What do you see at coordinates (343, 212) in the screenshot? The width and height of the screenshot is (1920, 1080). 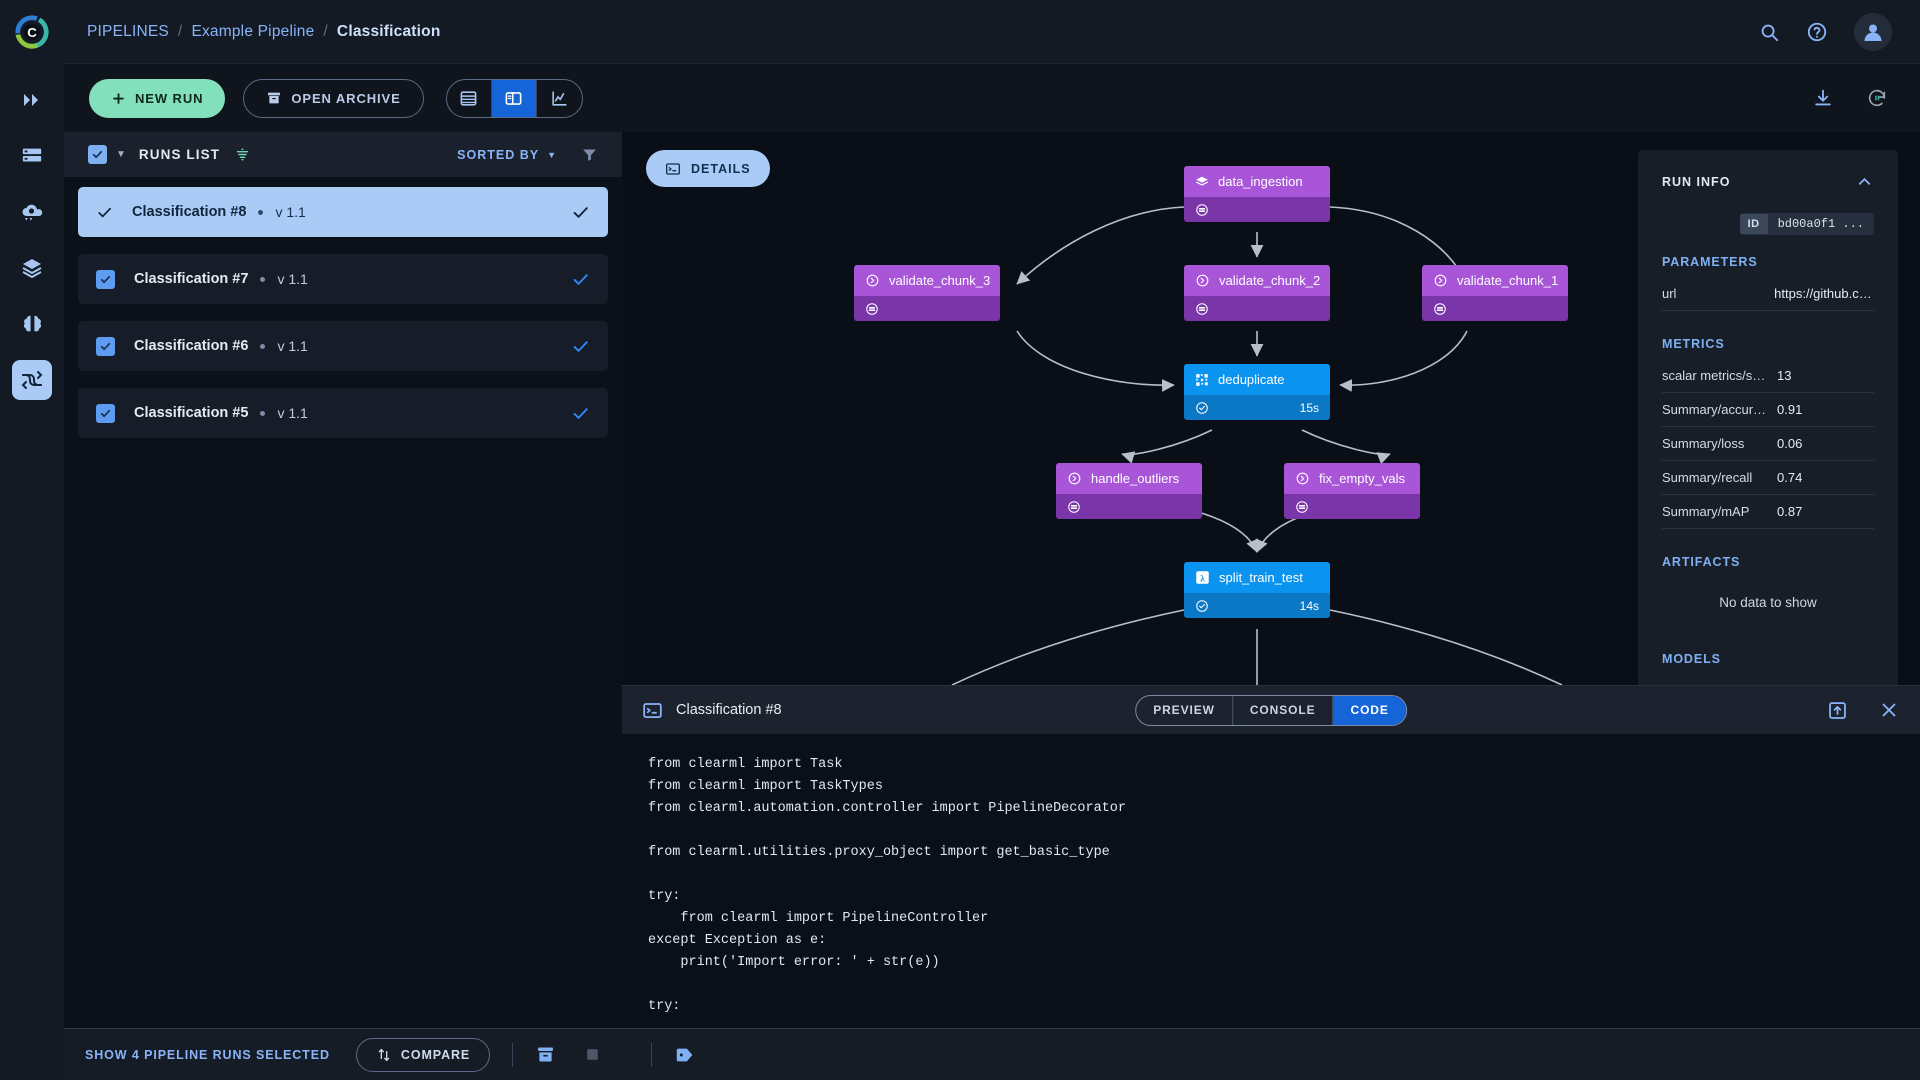 I see `run-list-item: Classification #8 v 1.1` at bounding box center [343, 212].